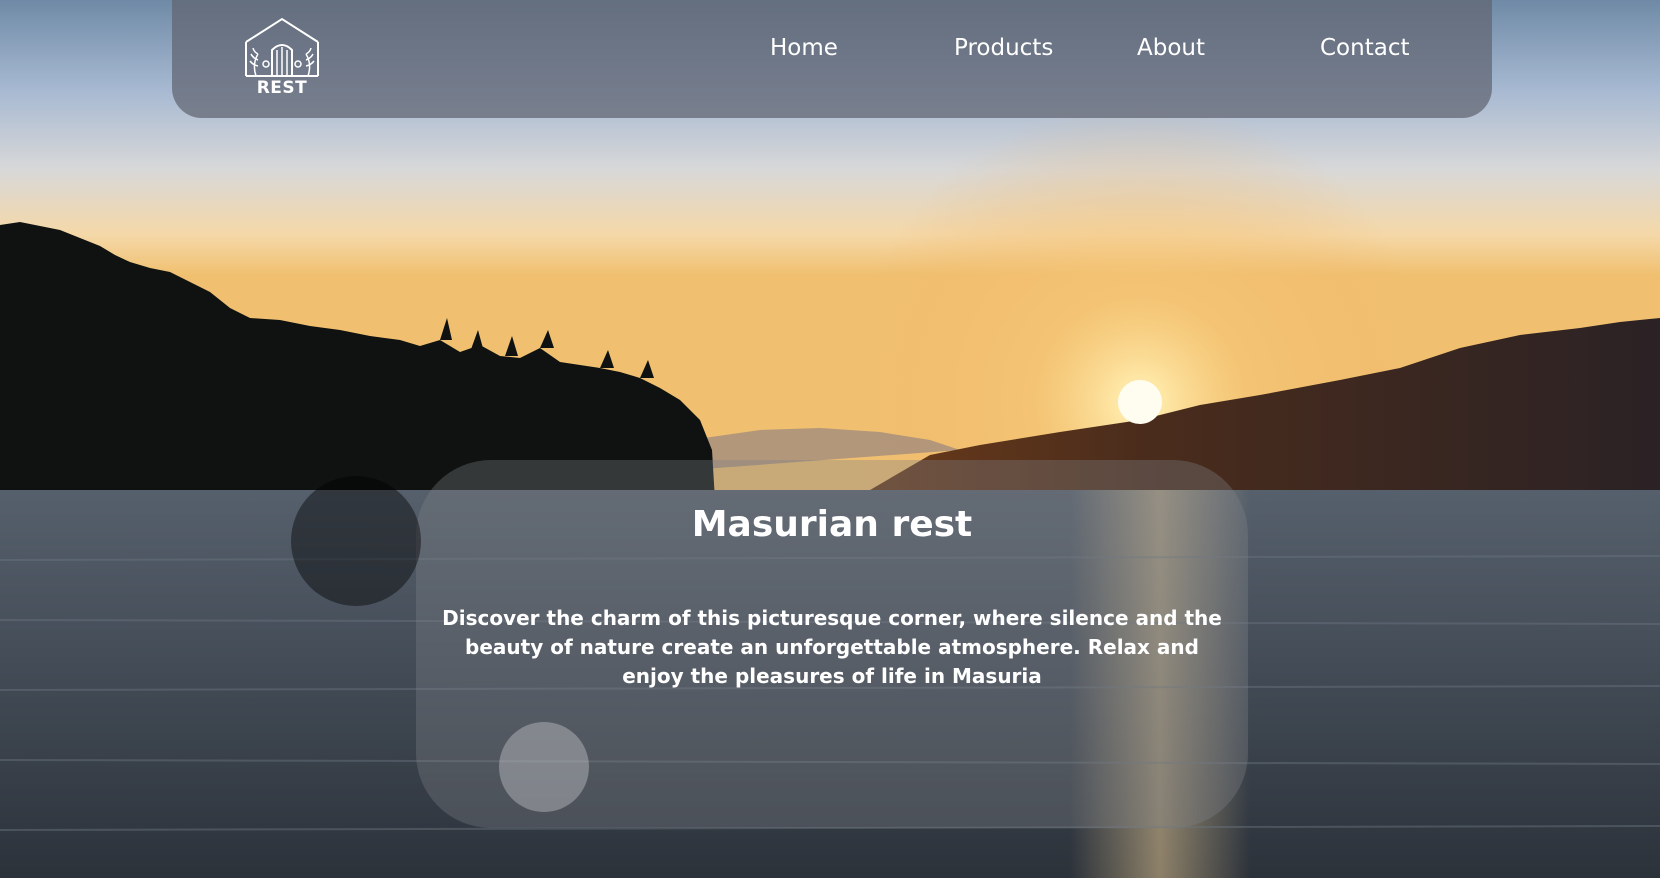  Describe the element at coordinates (1171, 48) in the screenshot. I see `nav-link-about: About` at that location.